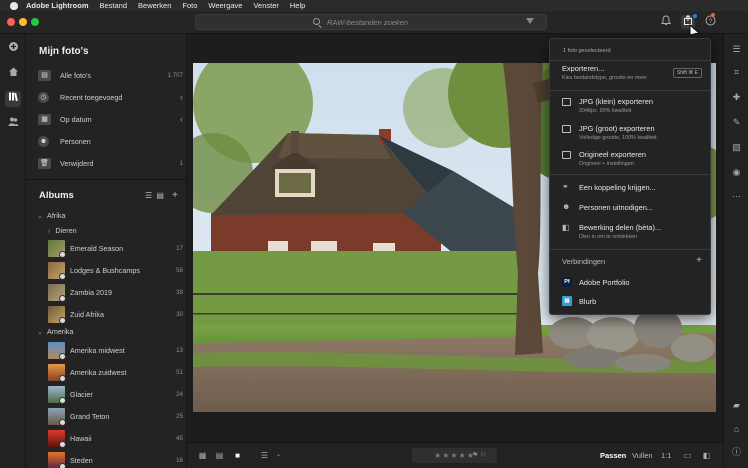  Describe the element at coordinates (115, 350) in the screenshot. I see `album-item: Amerika midwest 13` at that location.